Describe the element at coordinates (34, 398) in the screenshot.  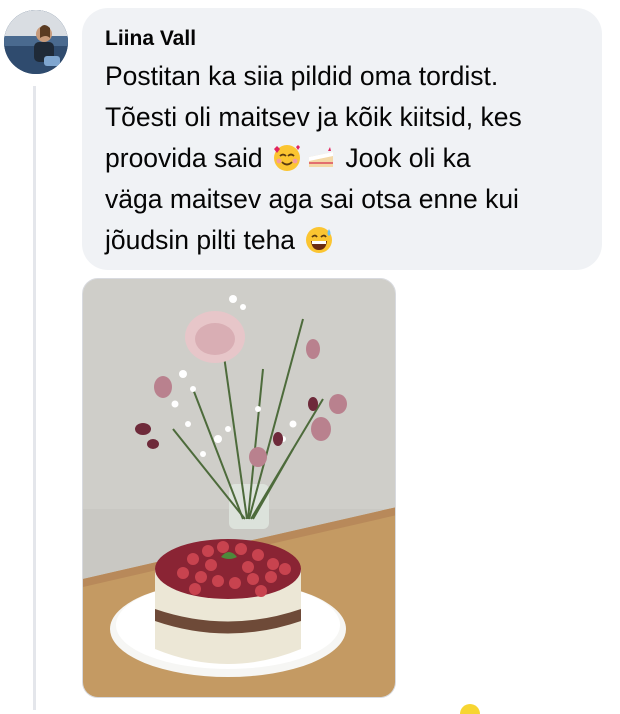
I see `reply-thread-line` at that location.